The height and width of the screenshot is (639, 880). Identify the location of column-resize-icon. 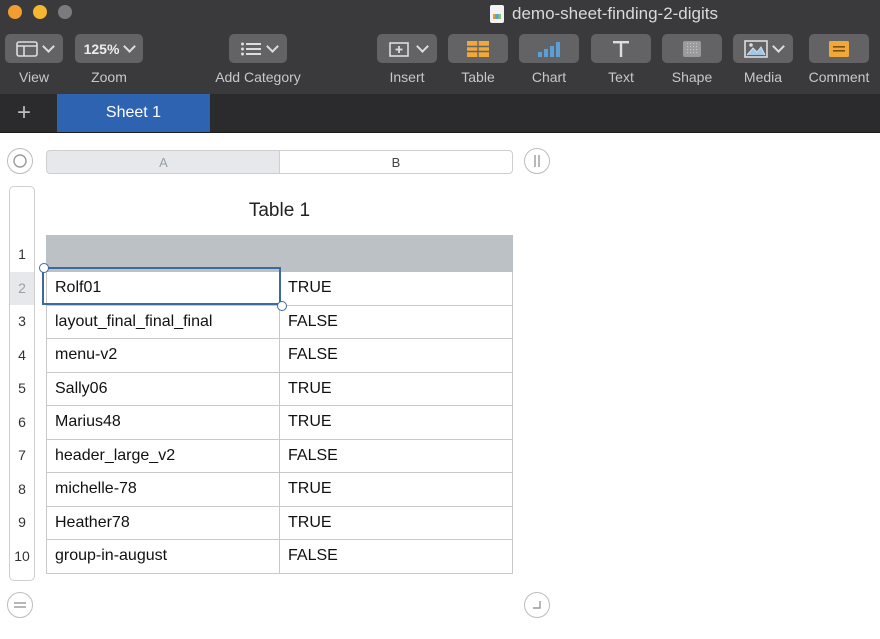
(537, 161).